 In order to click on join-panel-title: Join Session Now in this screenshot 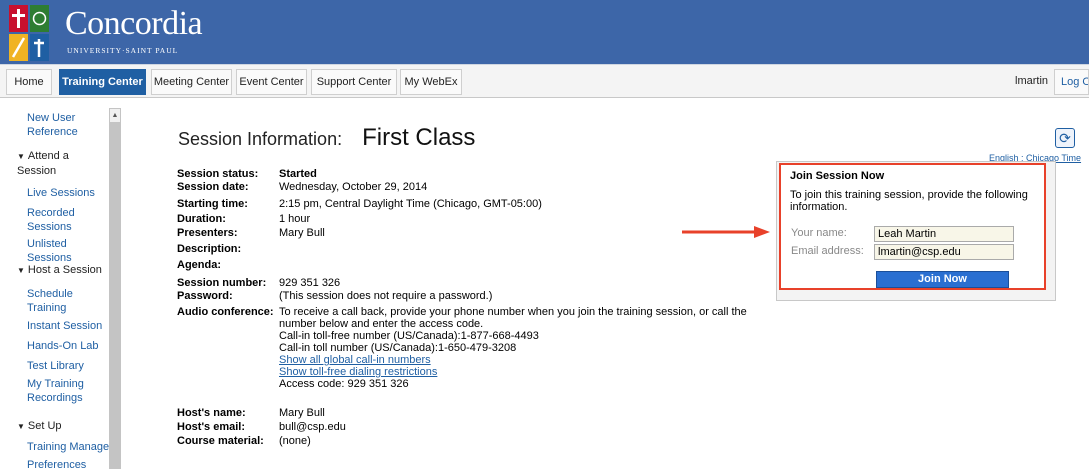, I will do `click(837, 176)`.